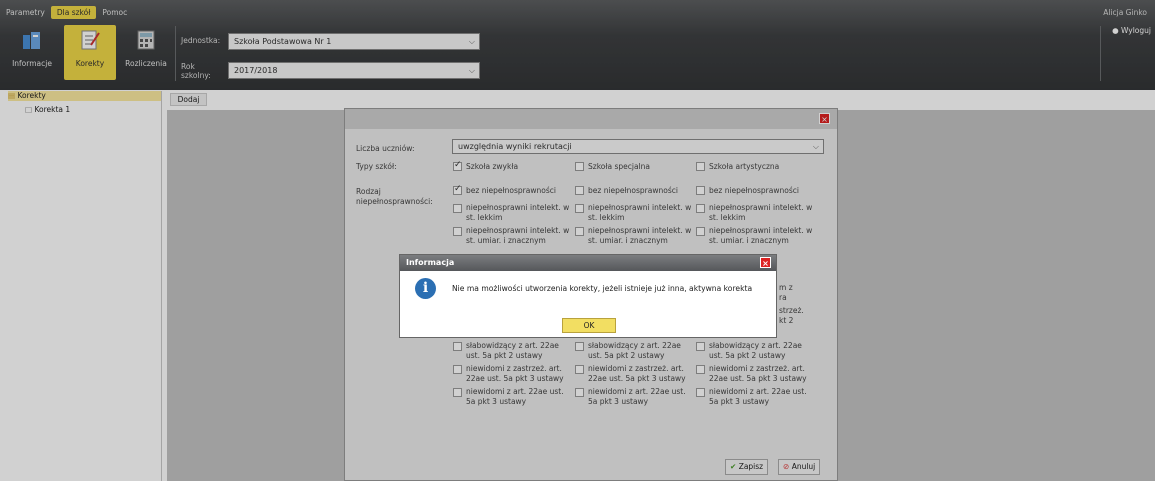 The image size is (1155, 481). I want to click on ok-button: OK, so click(589, 325).